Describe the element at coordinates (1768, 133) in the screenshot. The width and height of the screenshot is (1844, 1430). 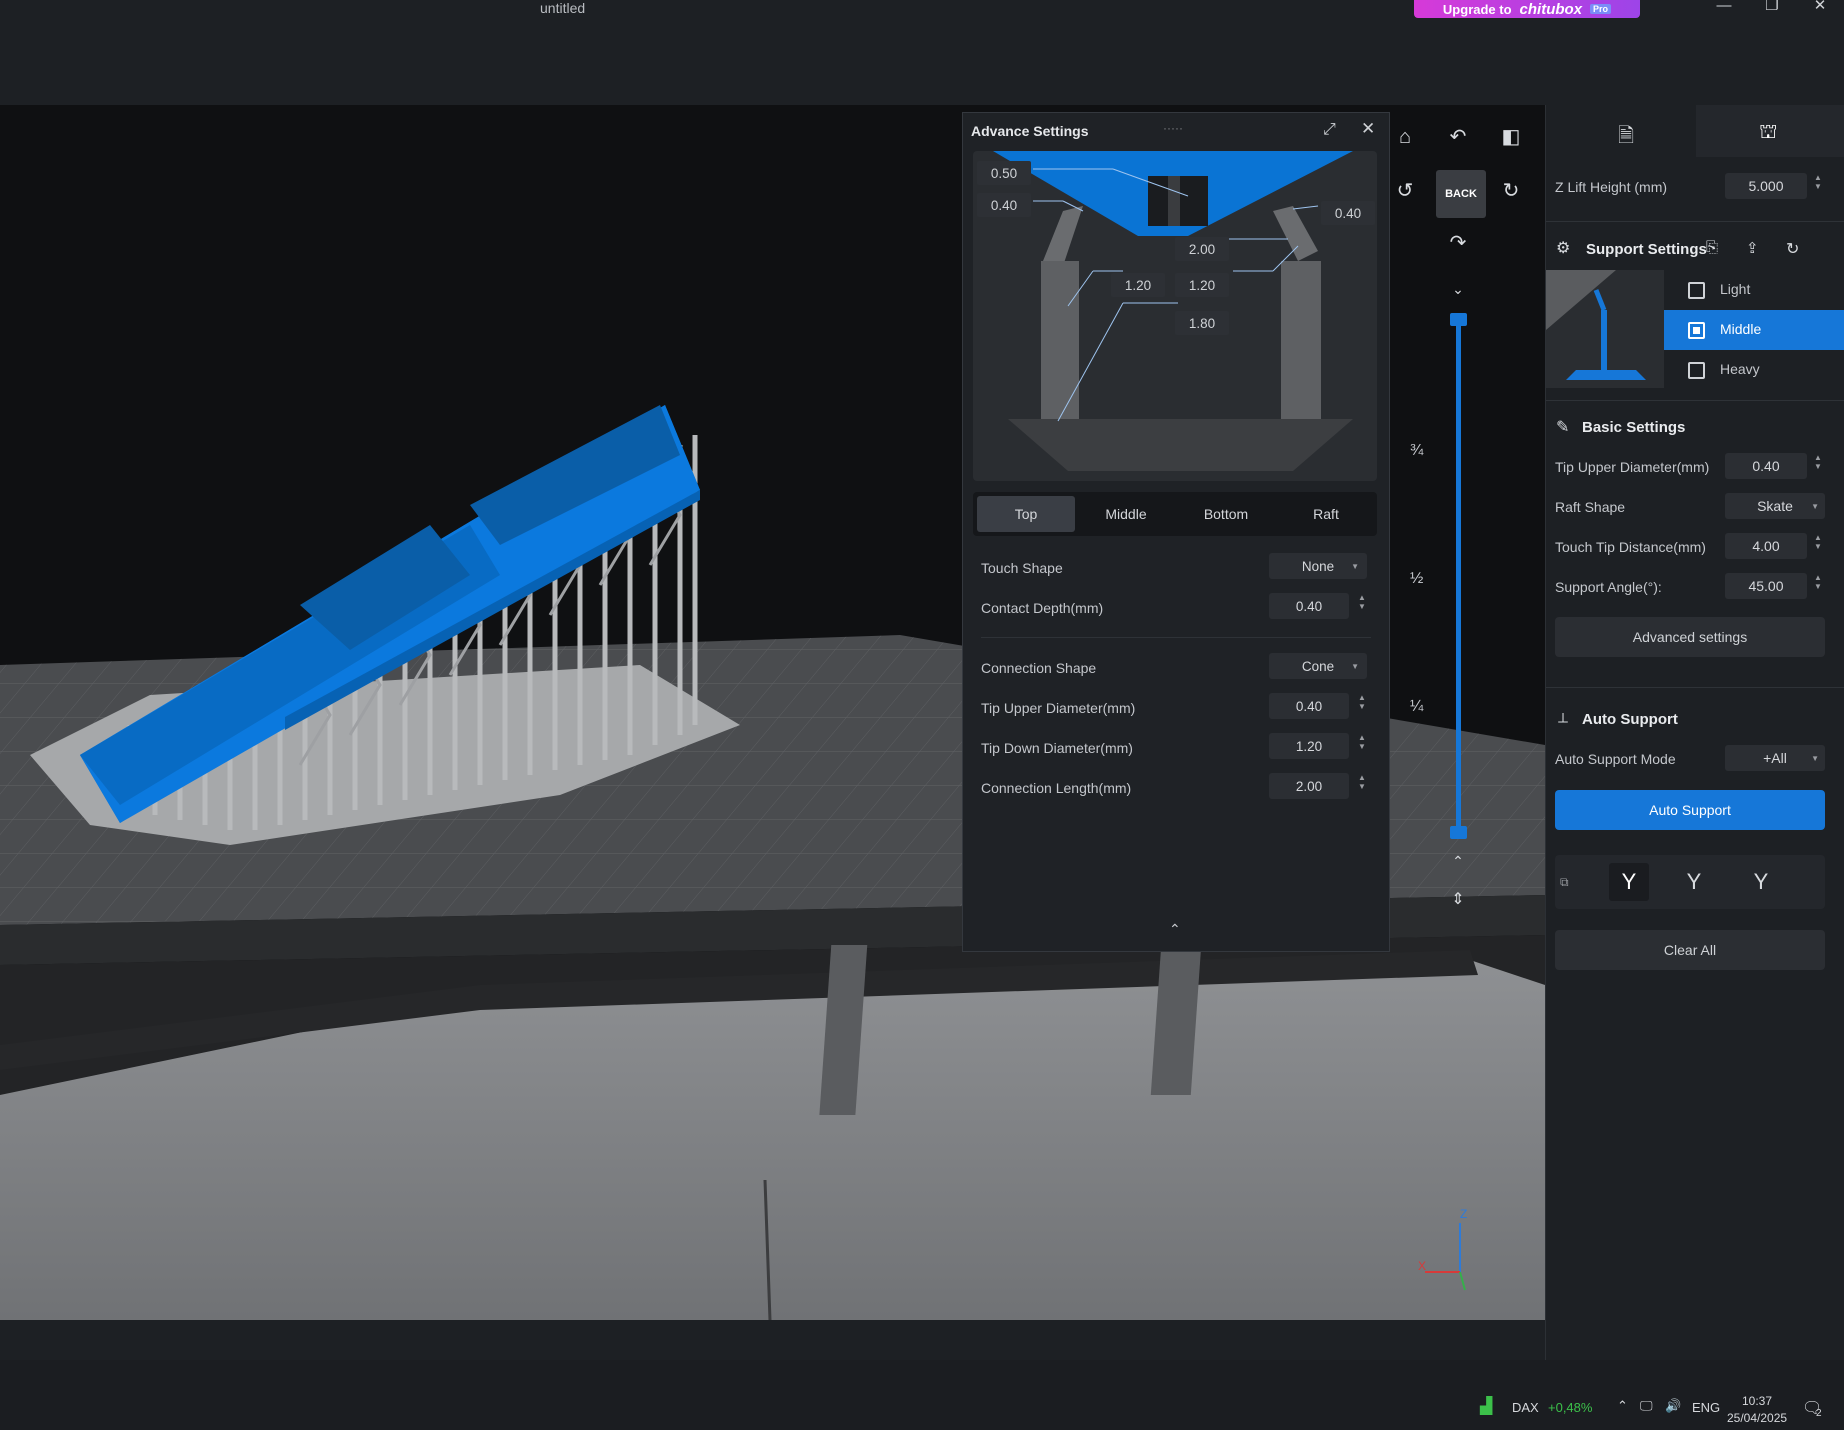
I see `support-tool-icon: ⛫` at that location.